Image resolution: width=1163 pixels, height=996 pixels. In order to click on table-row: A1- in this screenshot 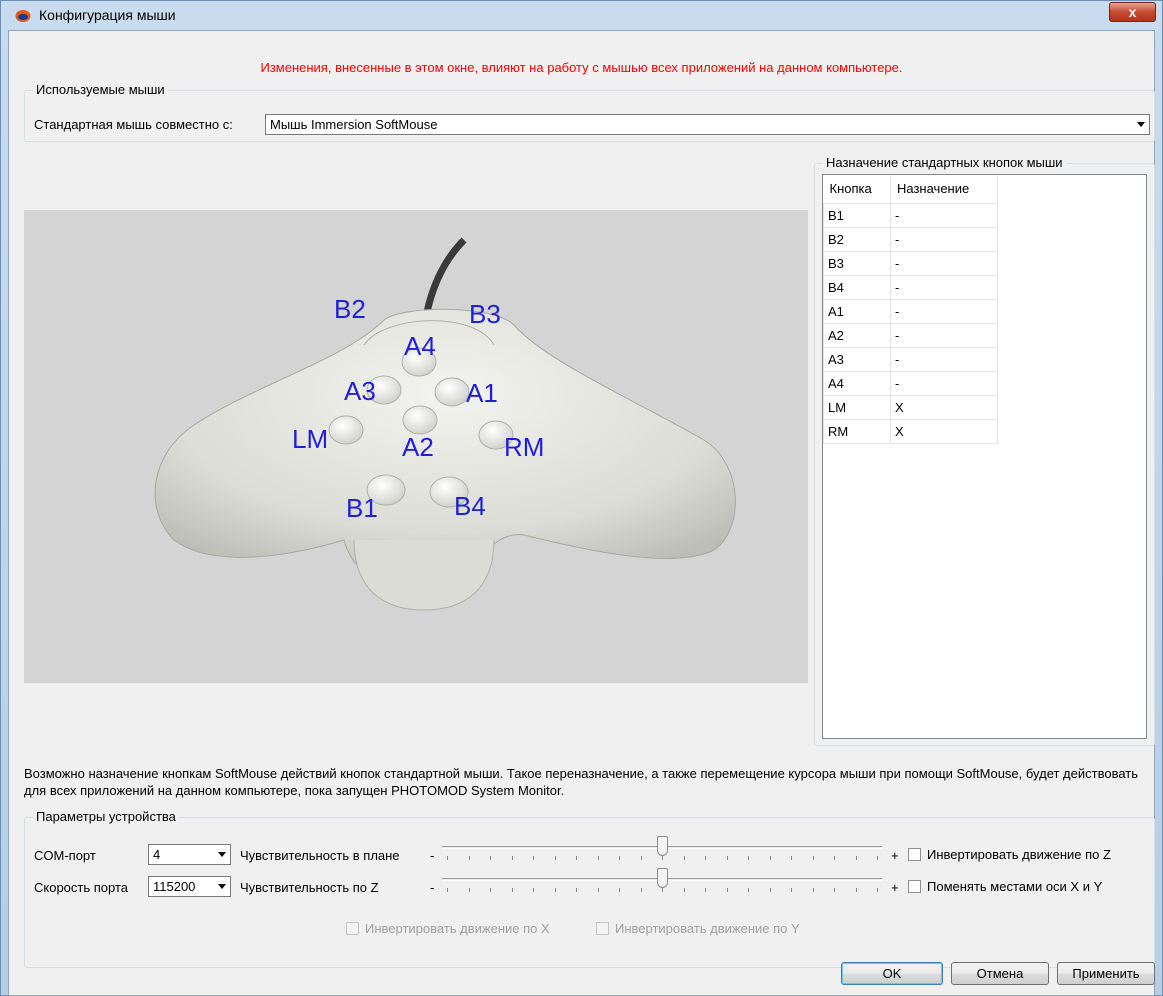, I will do `click(910, 311)`.